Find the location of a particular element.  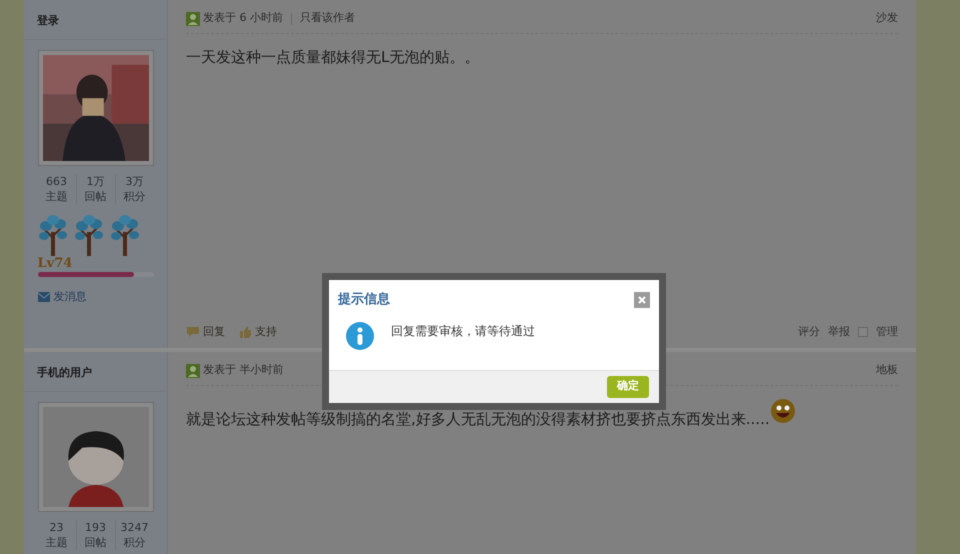

stat-value: 3万 is located at coordinates (135, 181).